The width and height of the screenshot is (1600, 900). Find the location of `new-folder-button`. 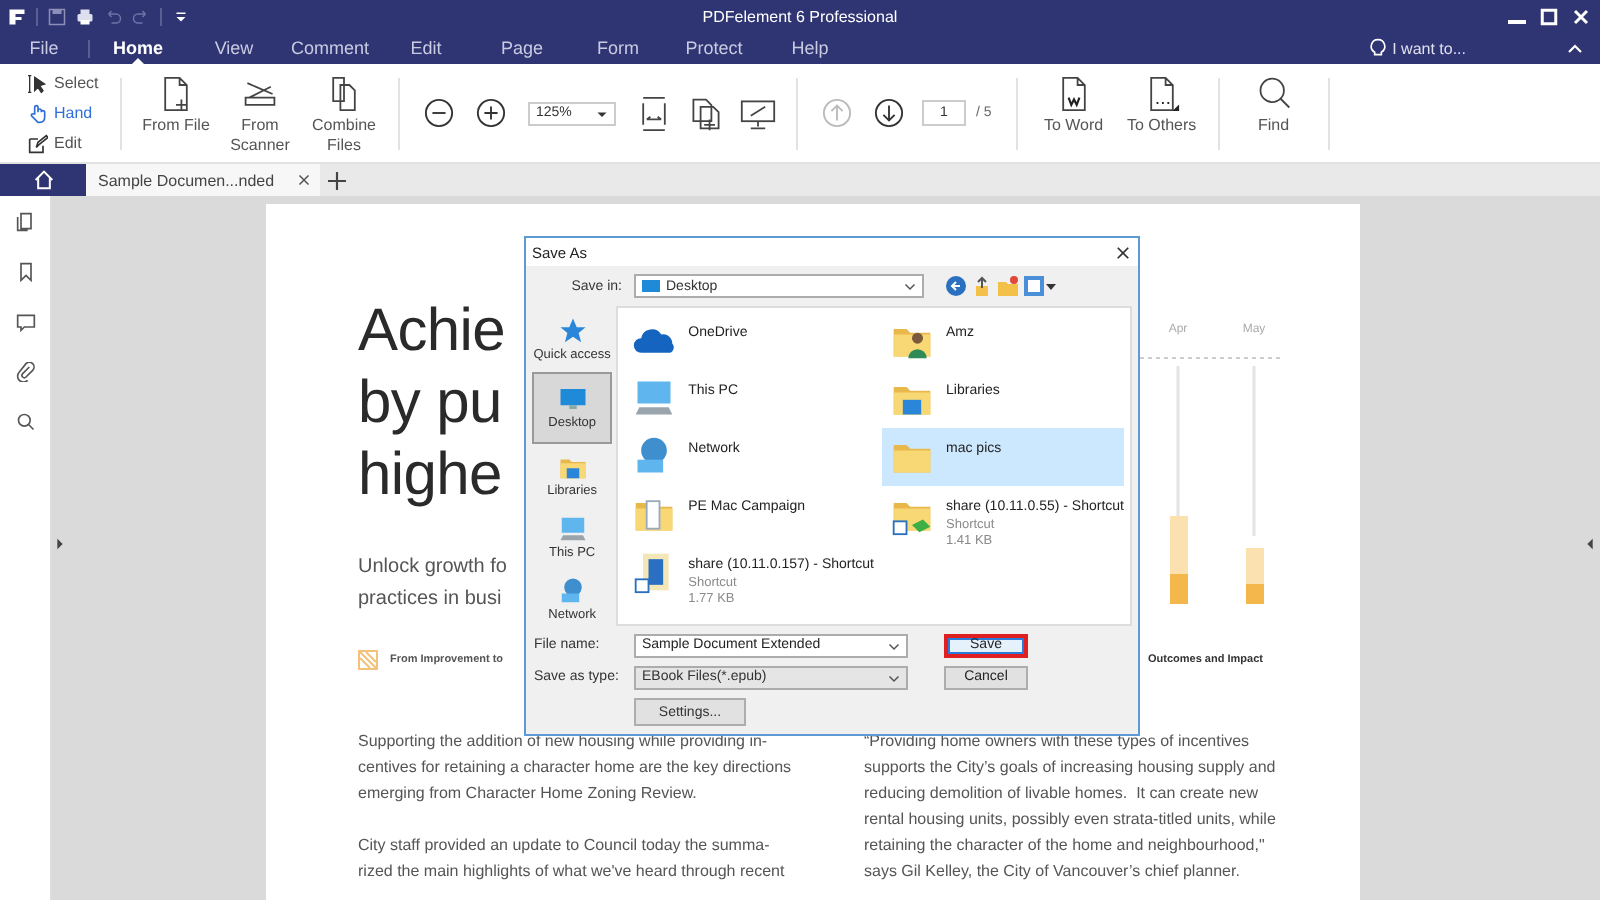

new-folder-button is located at coordinates (1008, 286).